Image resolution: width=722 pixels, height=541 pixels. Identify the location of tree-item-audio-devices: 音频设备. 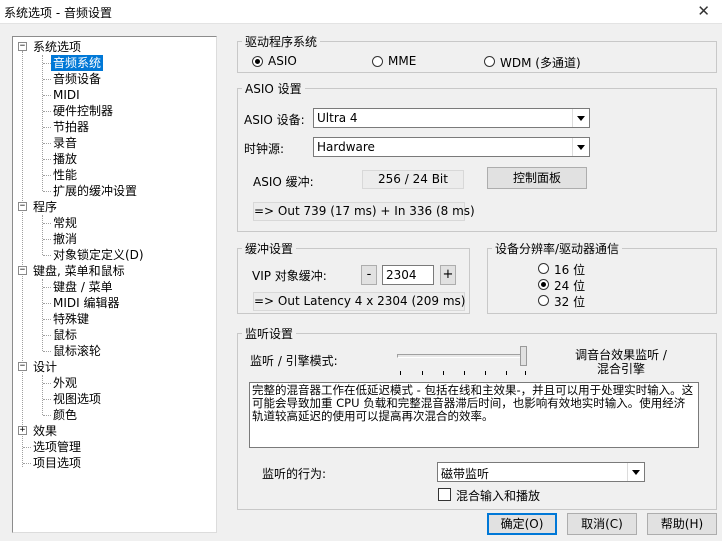
(77, 79).